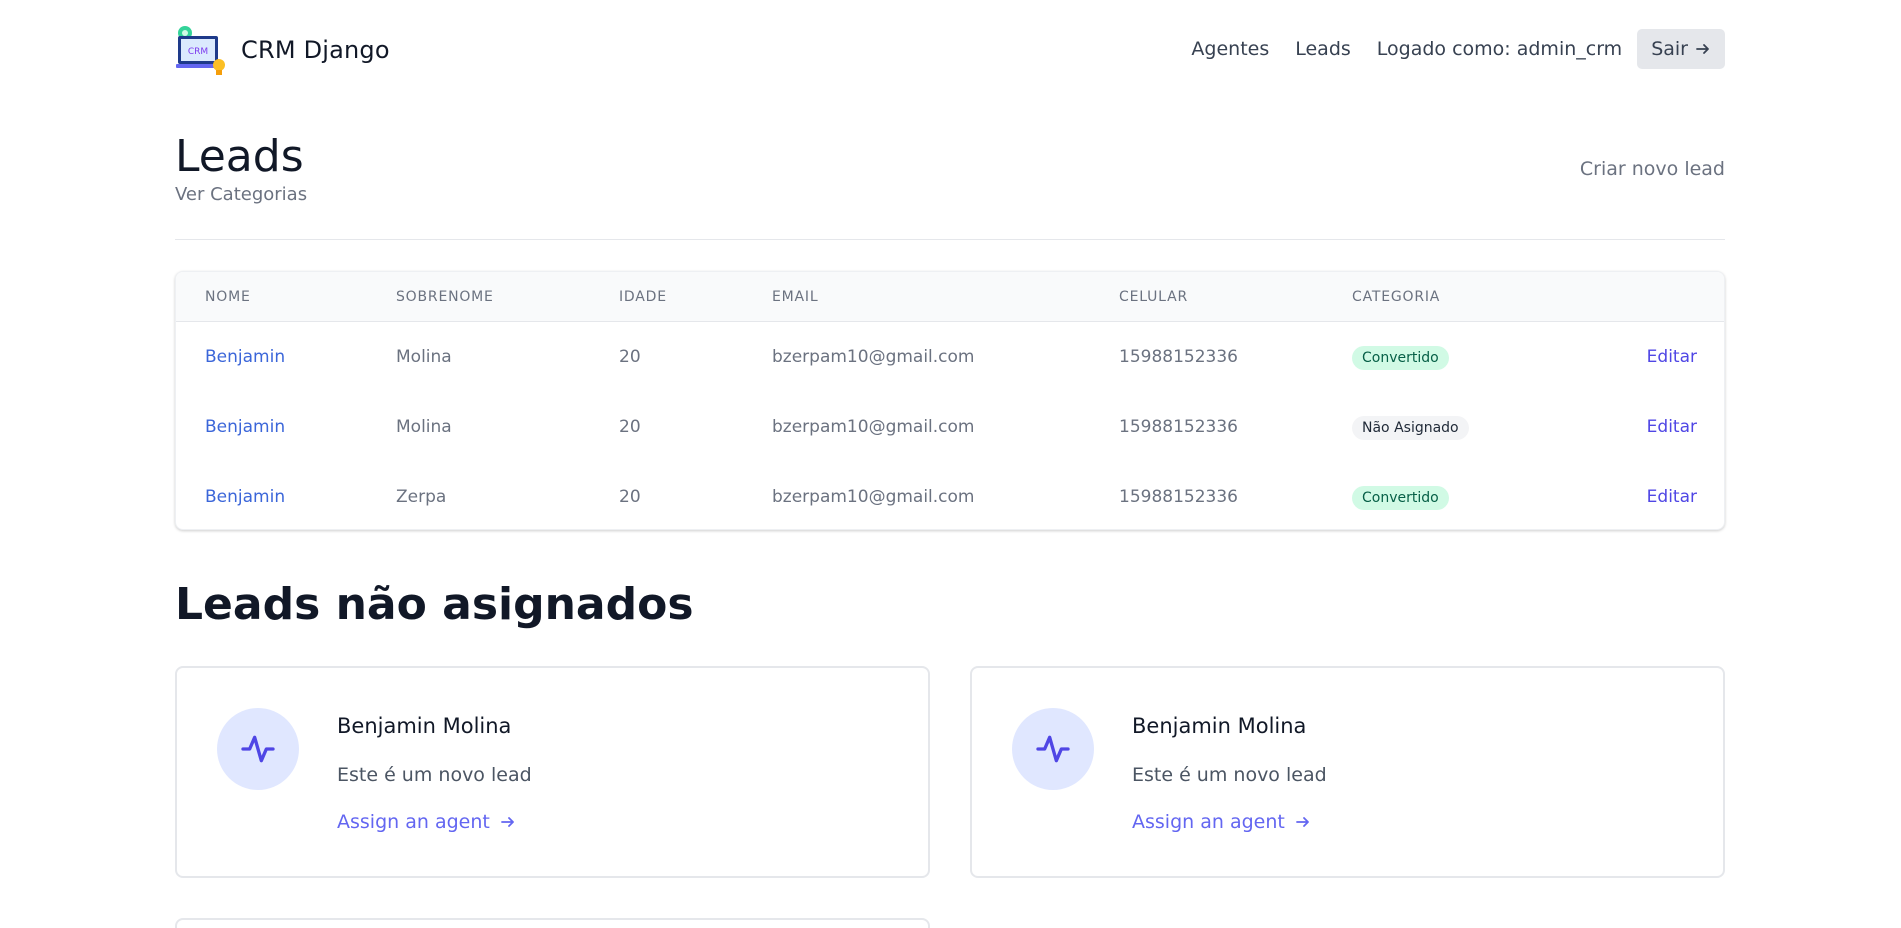  I want to click on header-age: Idade, so click(643, 297).